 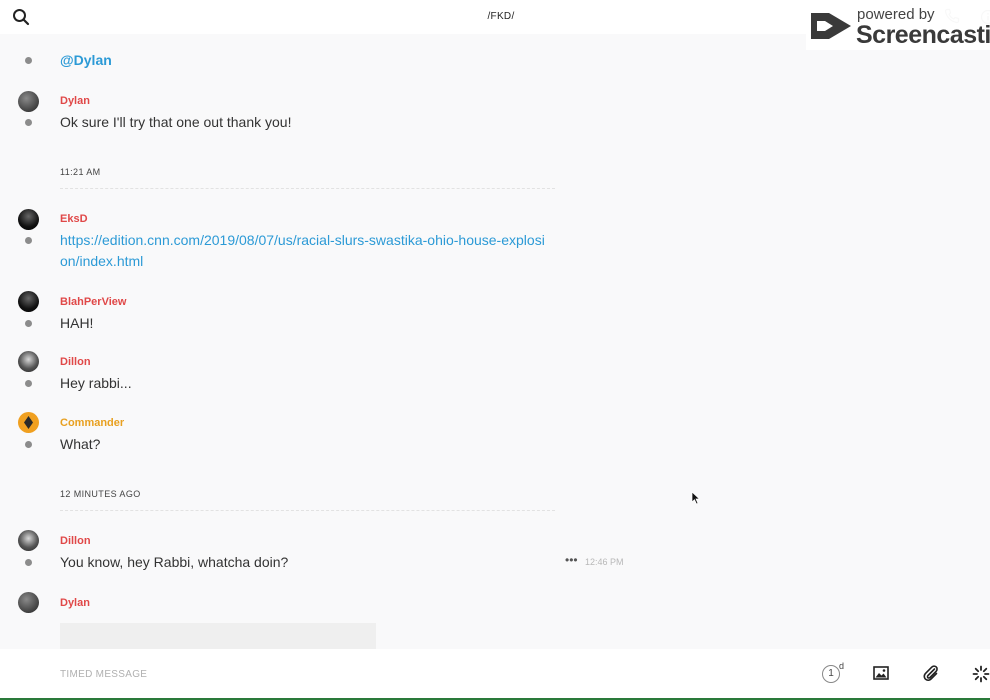 I want to click on message-author: BlahPerView, so click(x=93, y=302).